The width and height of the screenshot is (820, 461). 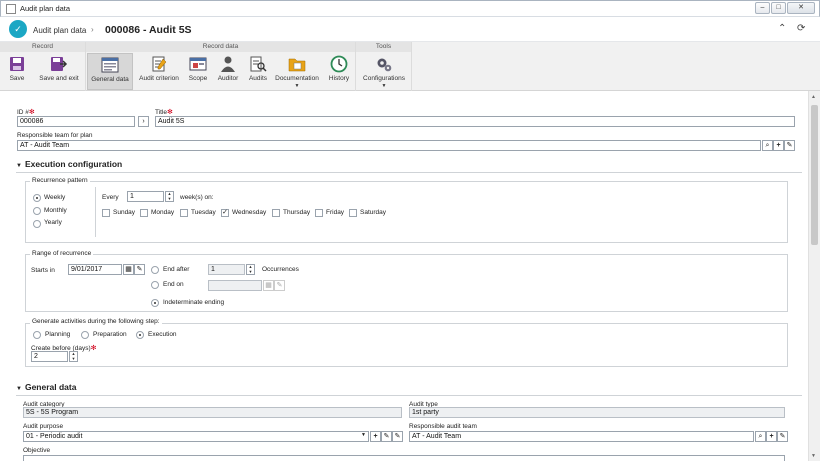 What do you see at coordinates (59, 30) in the screenshot?
I see `breadcrumb-root: Audit plan data` at bounding box center [59, 30].